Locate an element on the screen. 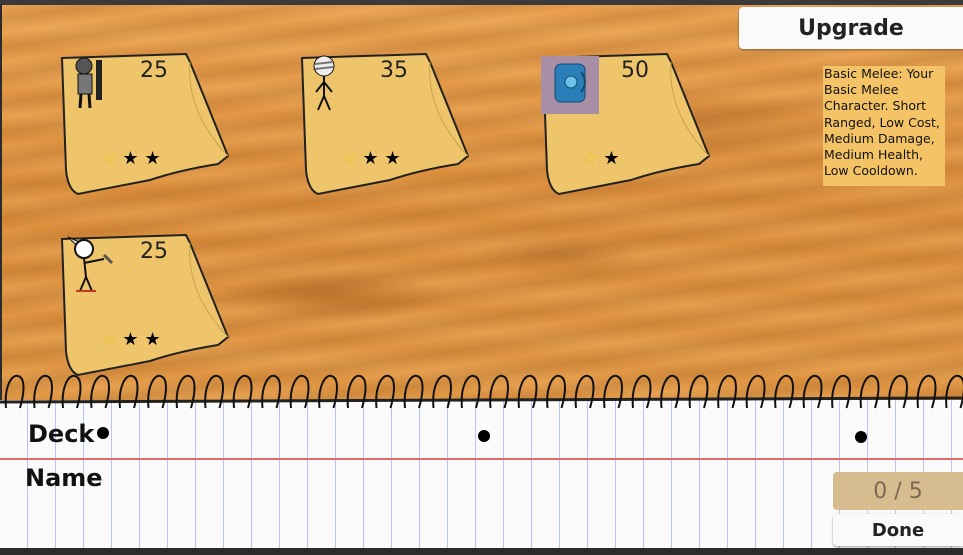  name-label: Name is located at coordinates (64, 478).